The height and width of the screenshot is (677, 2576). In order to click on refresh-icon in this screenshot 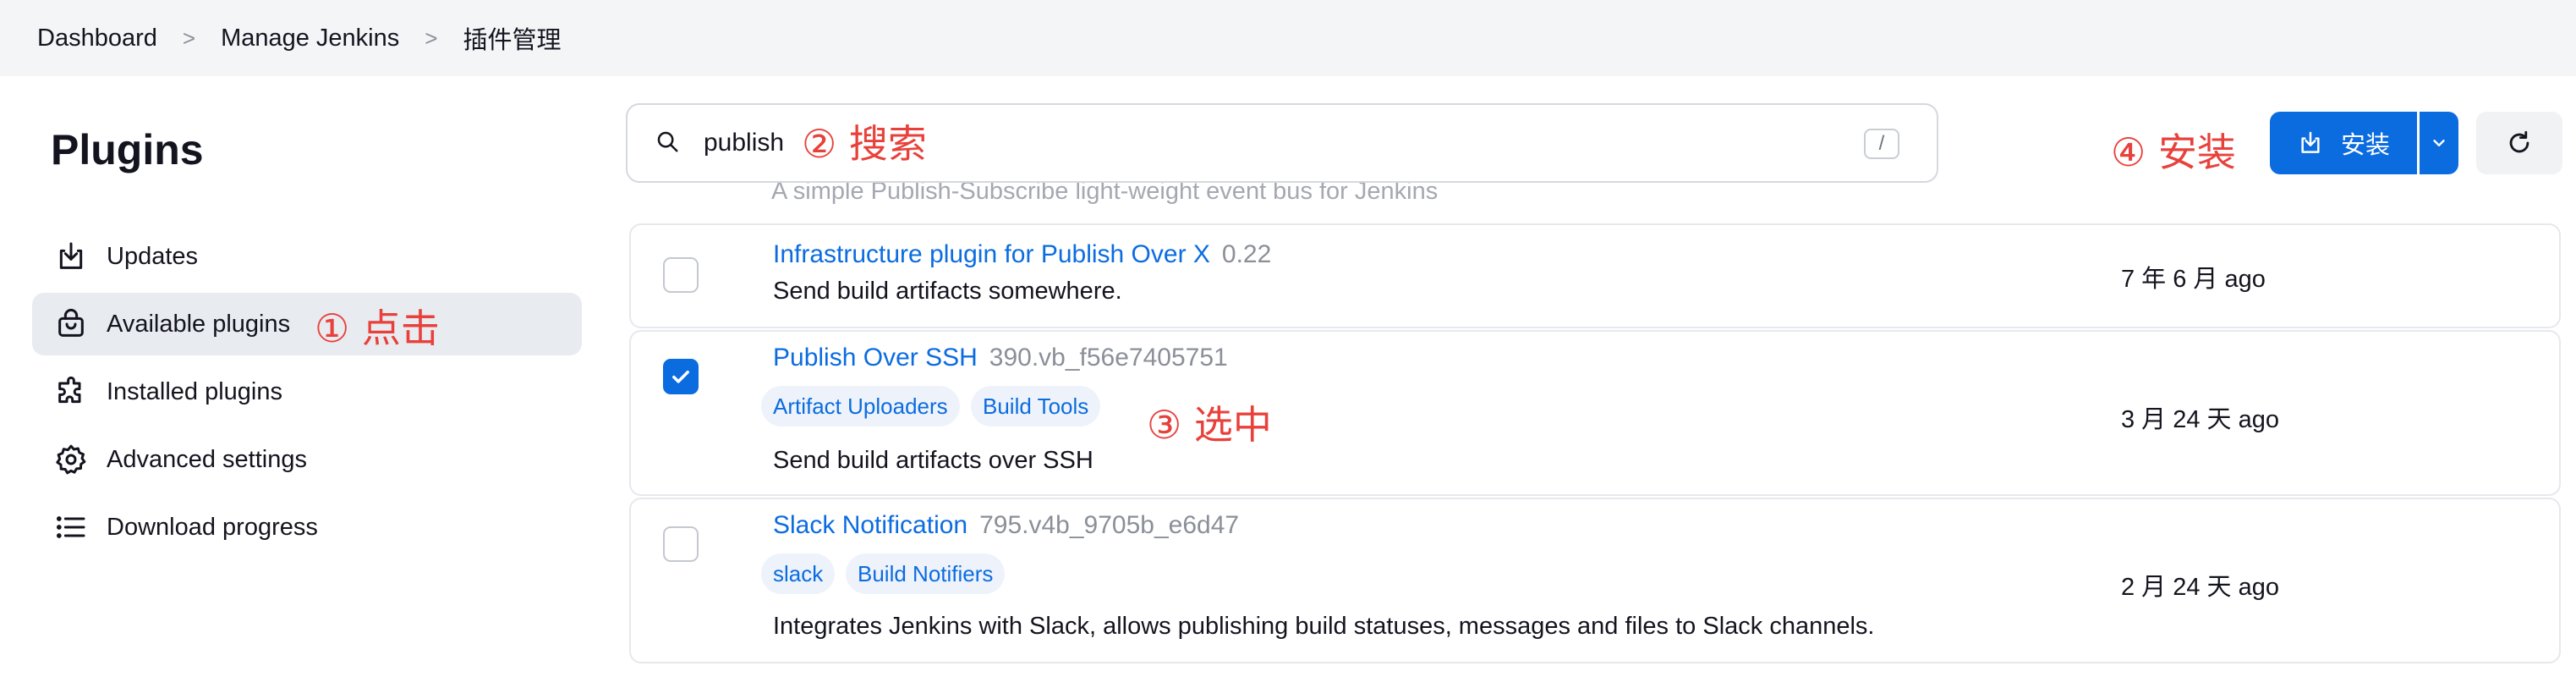, I will do `click(2519, 141)`.